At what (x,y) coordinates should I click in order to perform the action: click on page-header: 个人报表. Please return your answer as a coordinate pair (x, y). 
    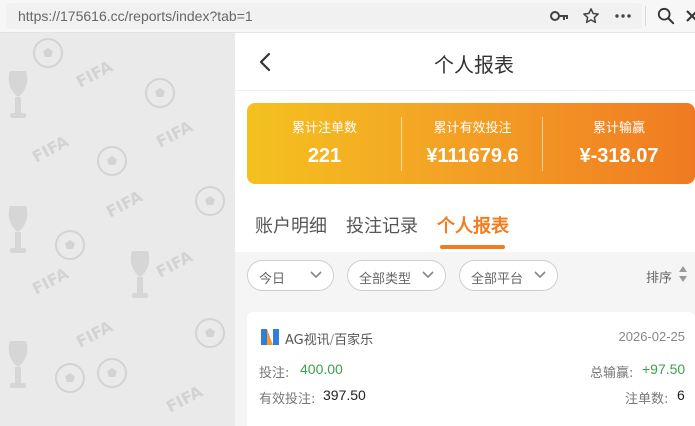
    Looking at the image, I should click on (465, 62).